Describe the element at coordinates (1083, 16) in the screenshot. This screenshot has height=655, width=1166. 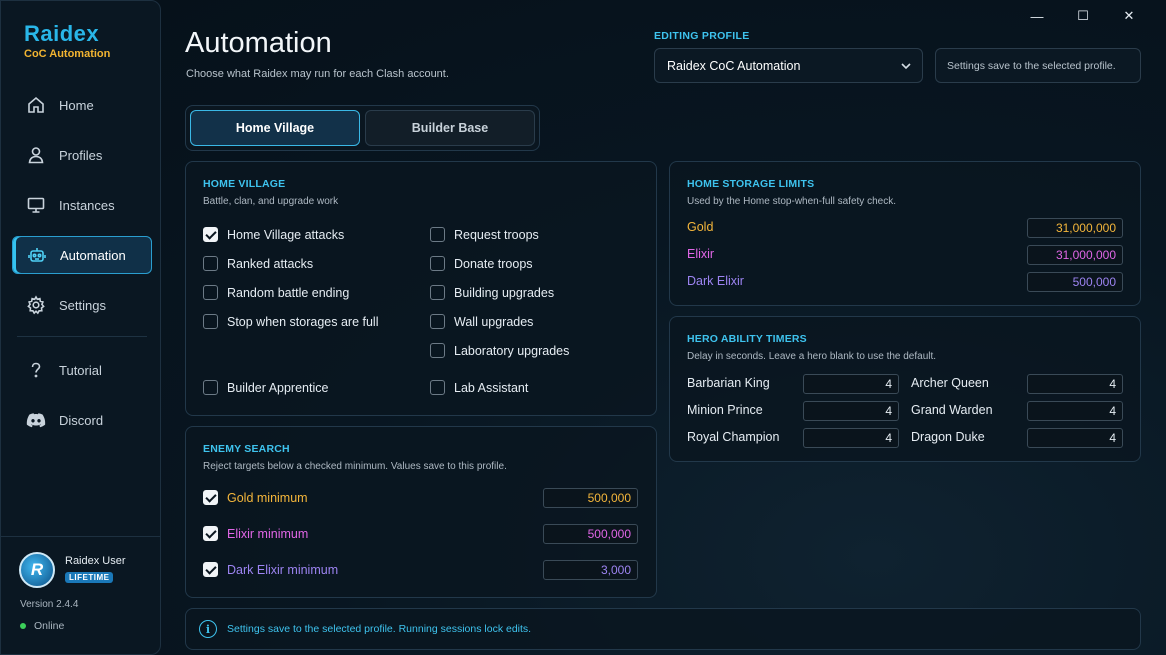
I see `maximize-button: ☐` at that location.